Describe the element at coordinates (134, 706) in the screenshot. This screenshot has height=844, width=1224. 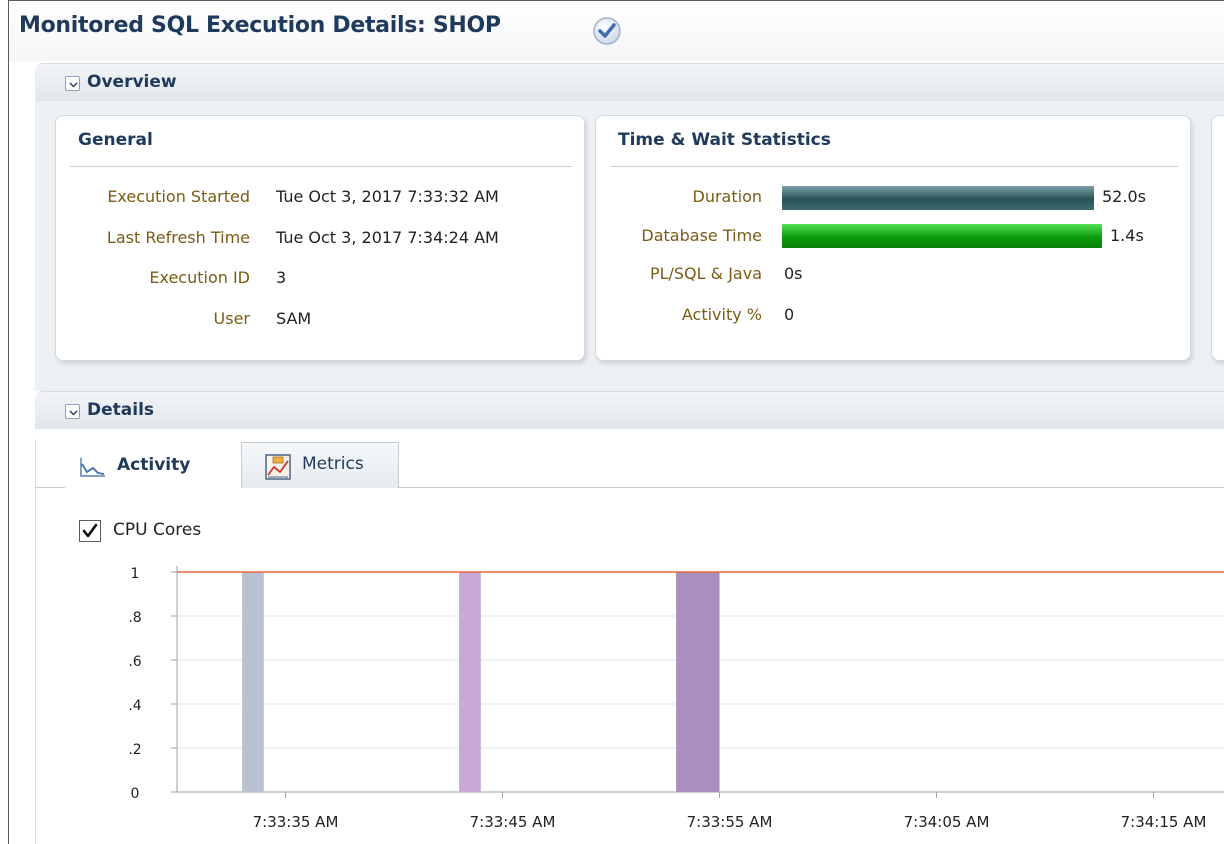
I see `y-tick-label: .4` at that location.